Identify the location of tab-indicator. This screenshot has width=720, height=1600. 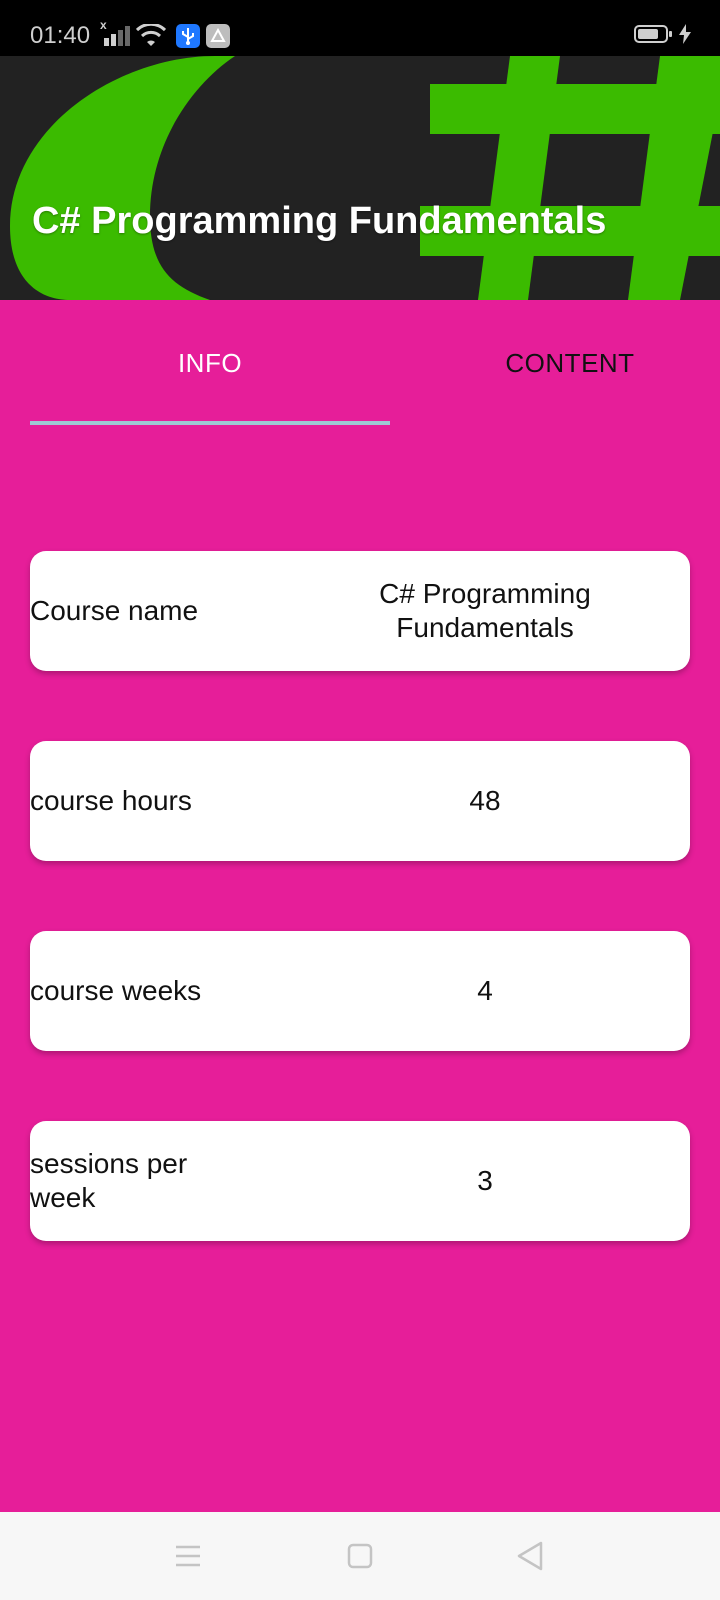
(210, 423).